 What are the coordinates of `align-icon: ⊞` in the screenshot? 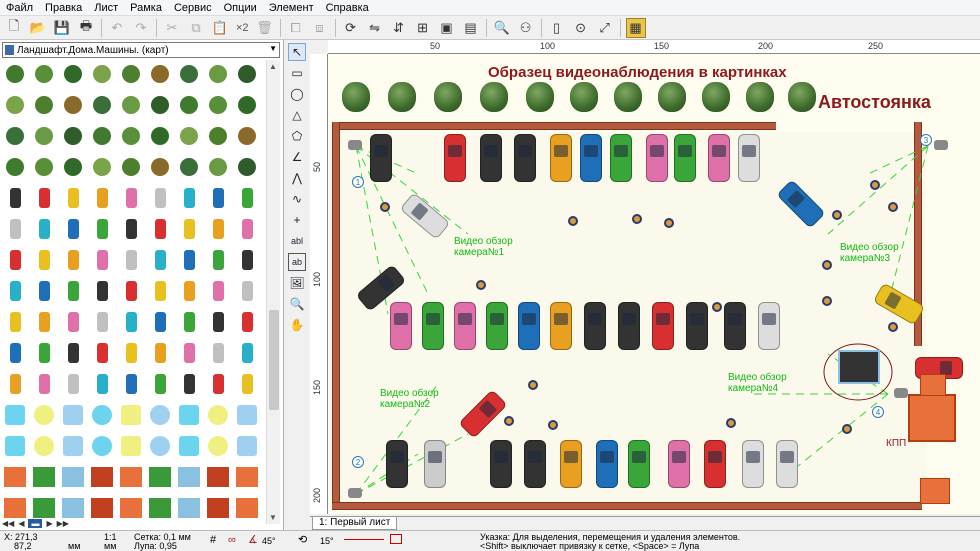 It's located at (423, 28).